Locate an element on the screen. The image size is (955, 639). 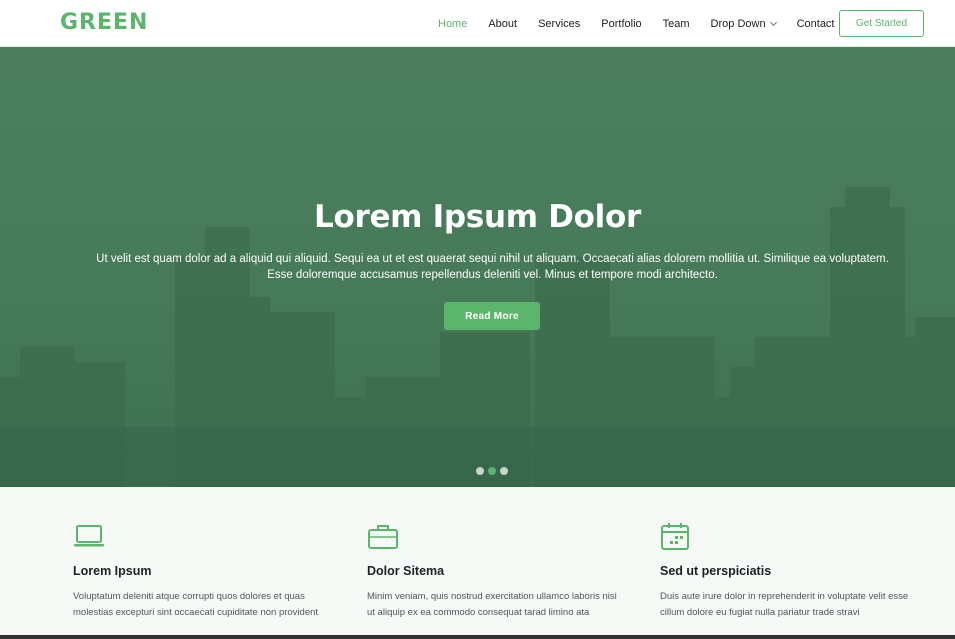
briefcase-icon is located at coordinates (383, 537).